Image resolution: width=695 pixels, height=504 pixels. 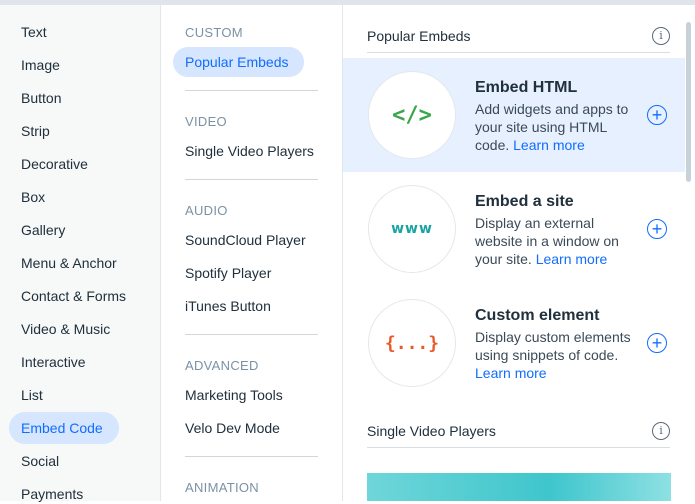 I want to click on embed-site-icon-circle: www, so click(x=412, y=229).